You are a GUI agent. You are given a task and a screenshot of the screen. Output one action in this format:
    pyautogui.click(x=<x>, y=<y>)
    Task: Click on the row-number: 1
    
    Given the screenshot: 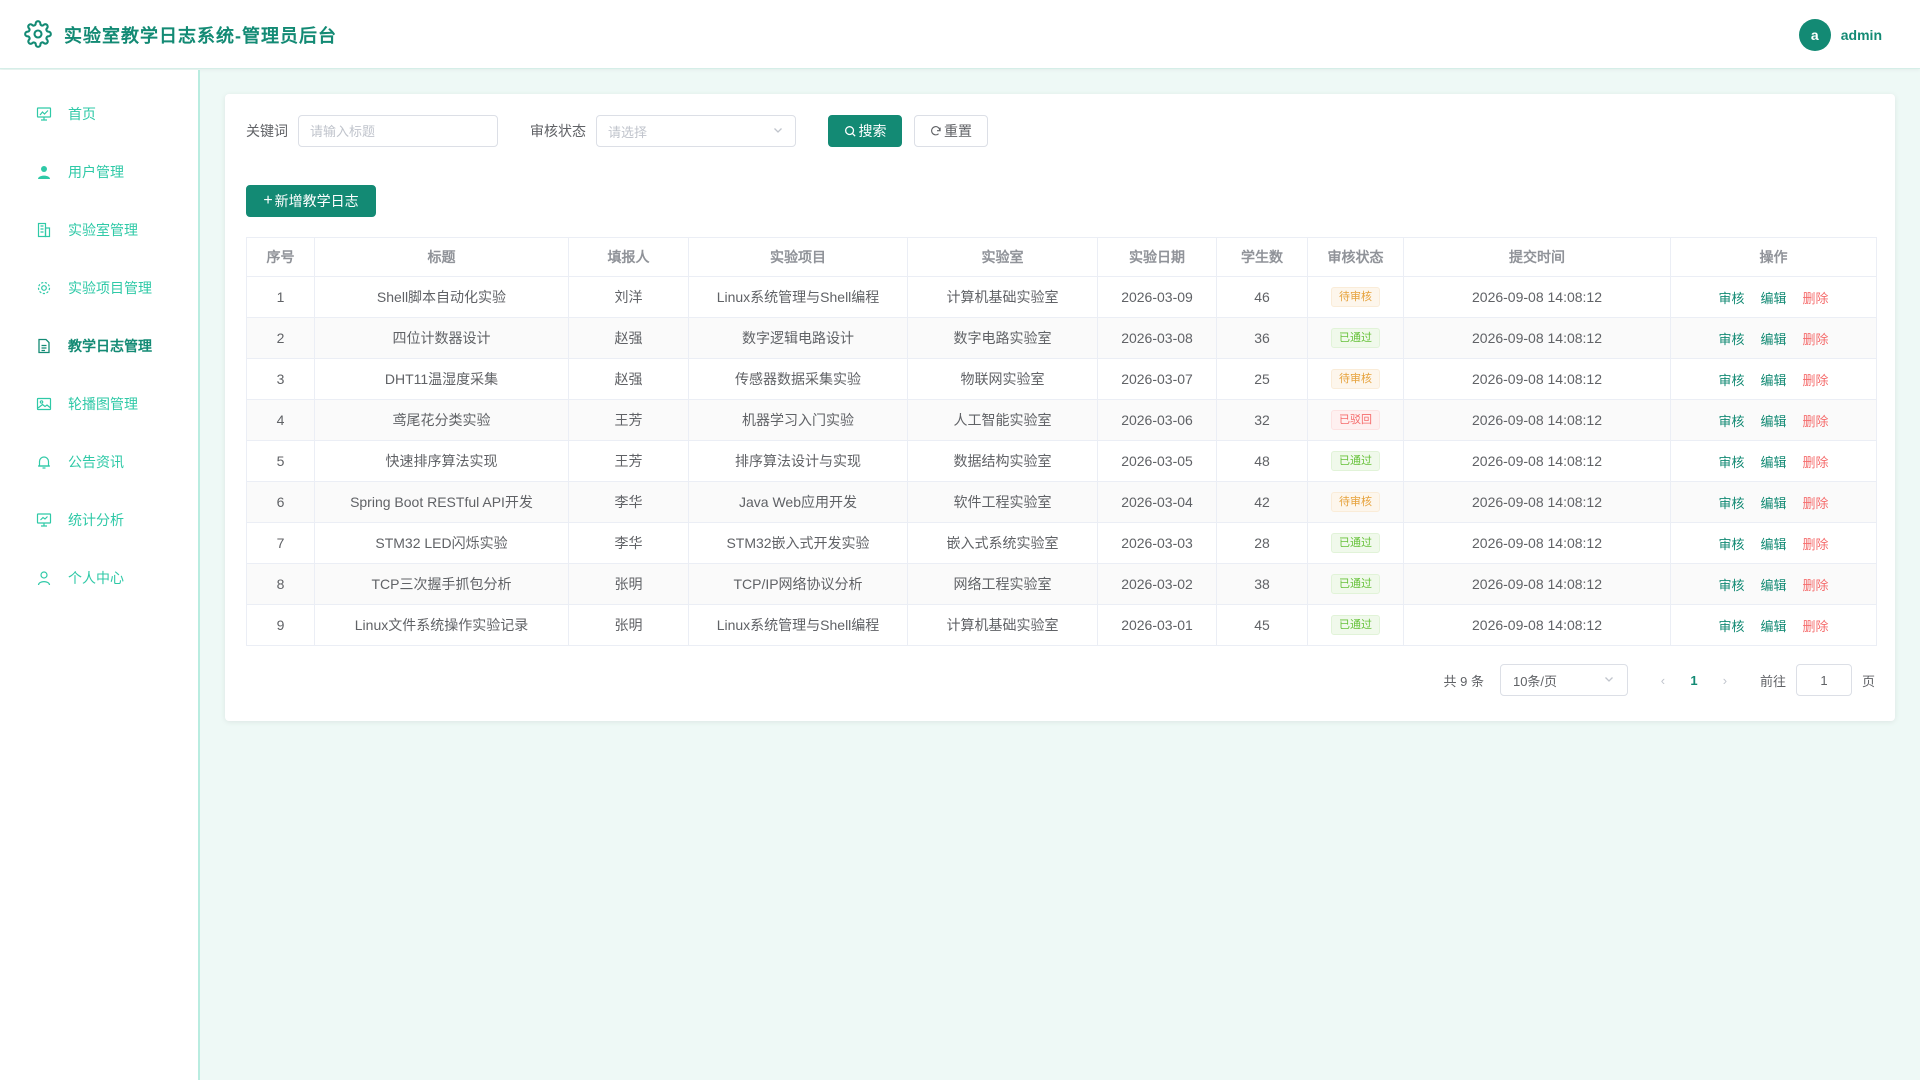 What is the action you would take?
    pyautogui.click(x=280, y=297)
    